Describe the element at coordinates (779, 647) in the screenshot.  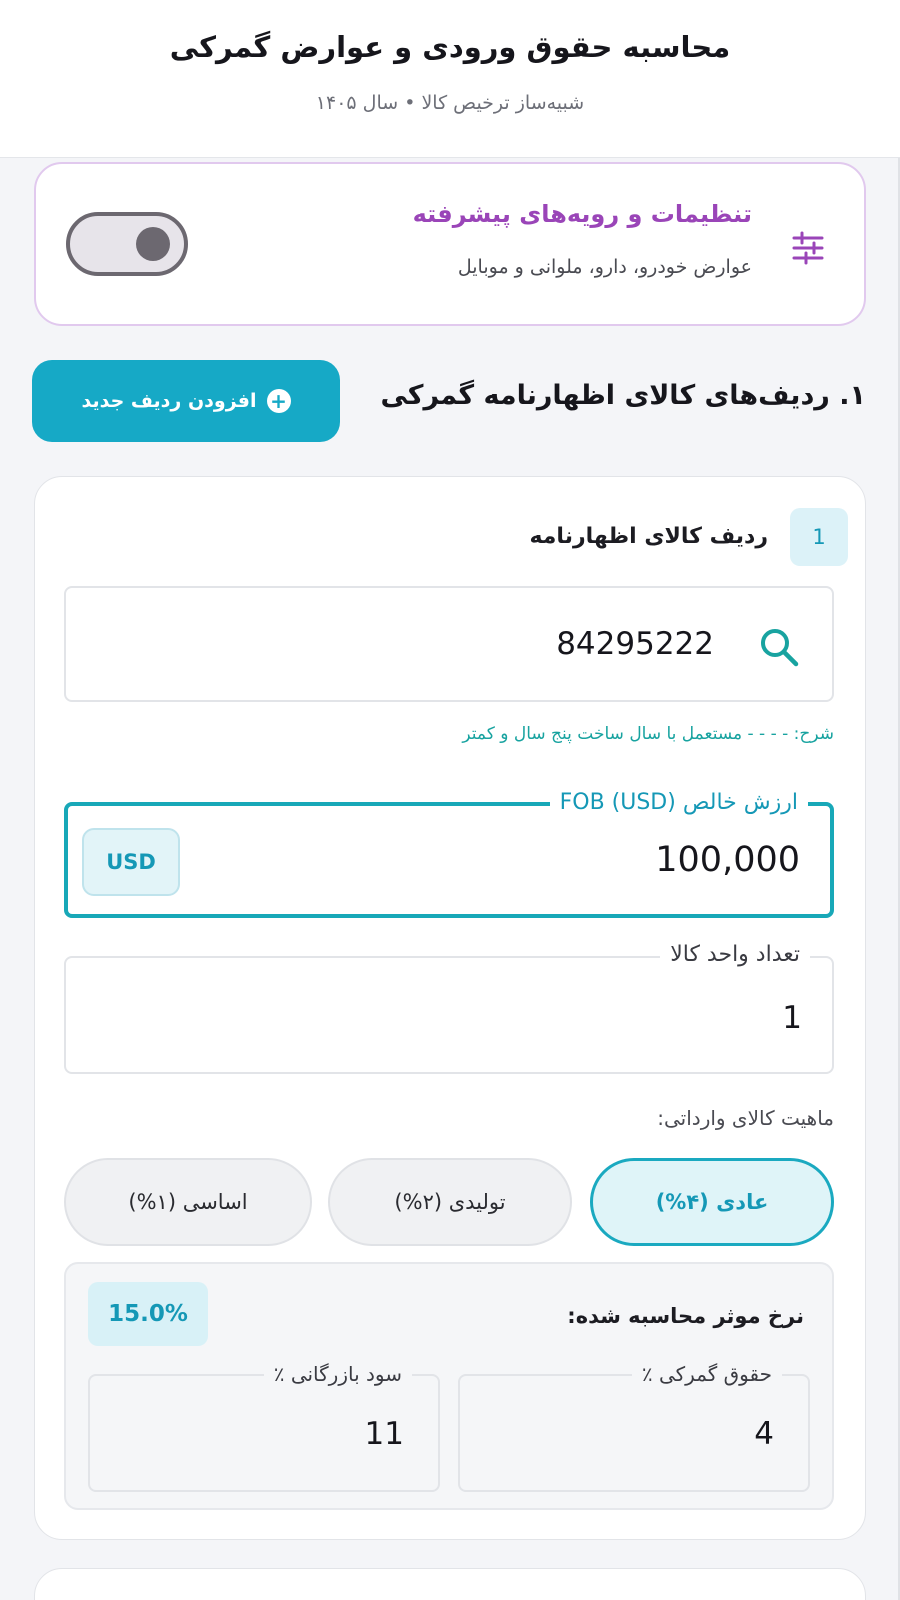
I see `search-icon` at that location.